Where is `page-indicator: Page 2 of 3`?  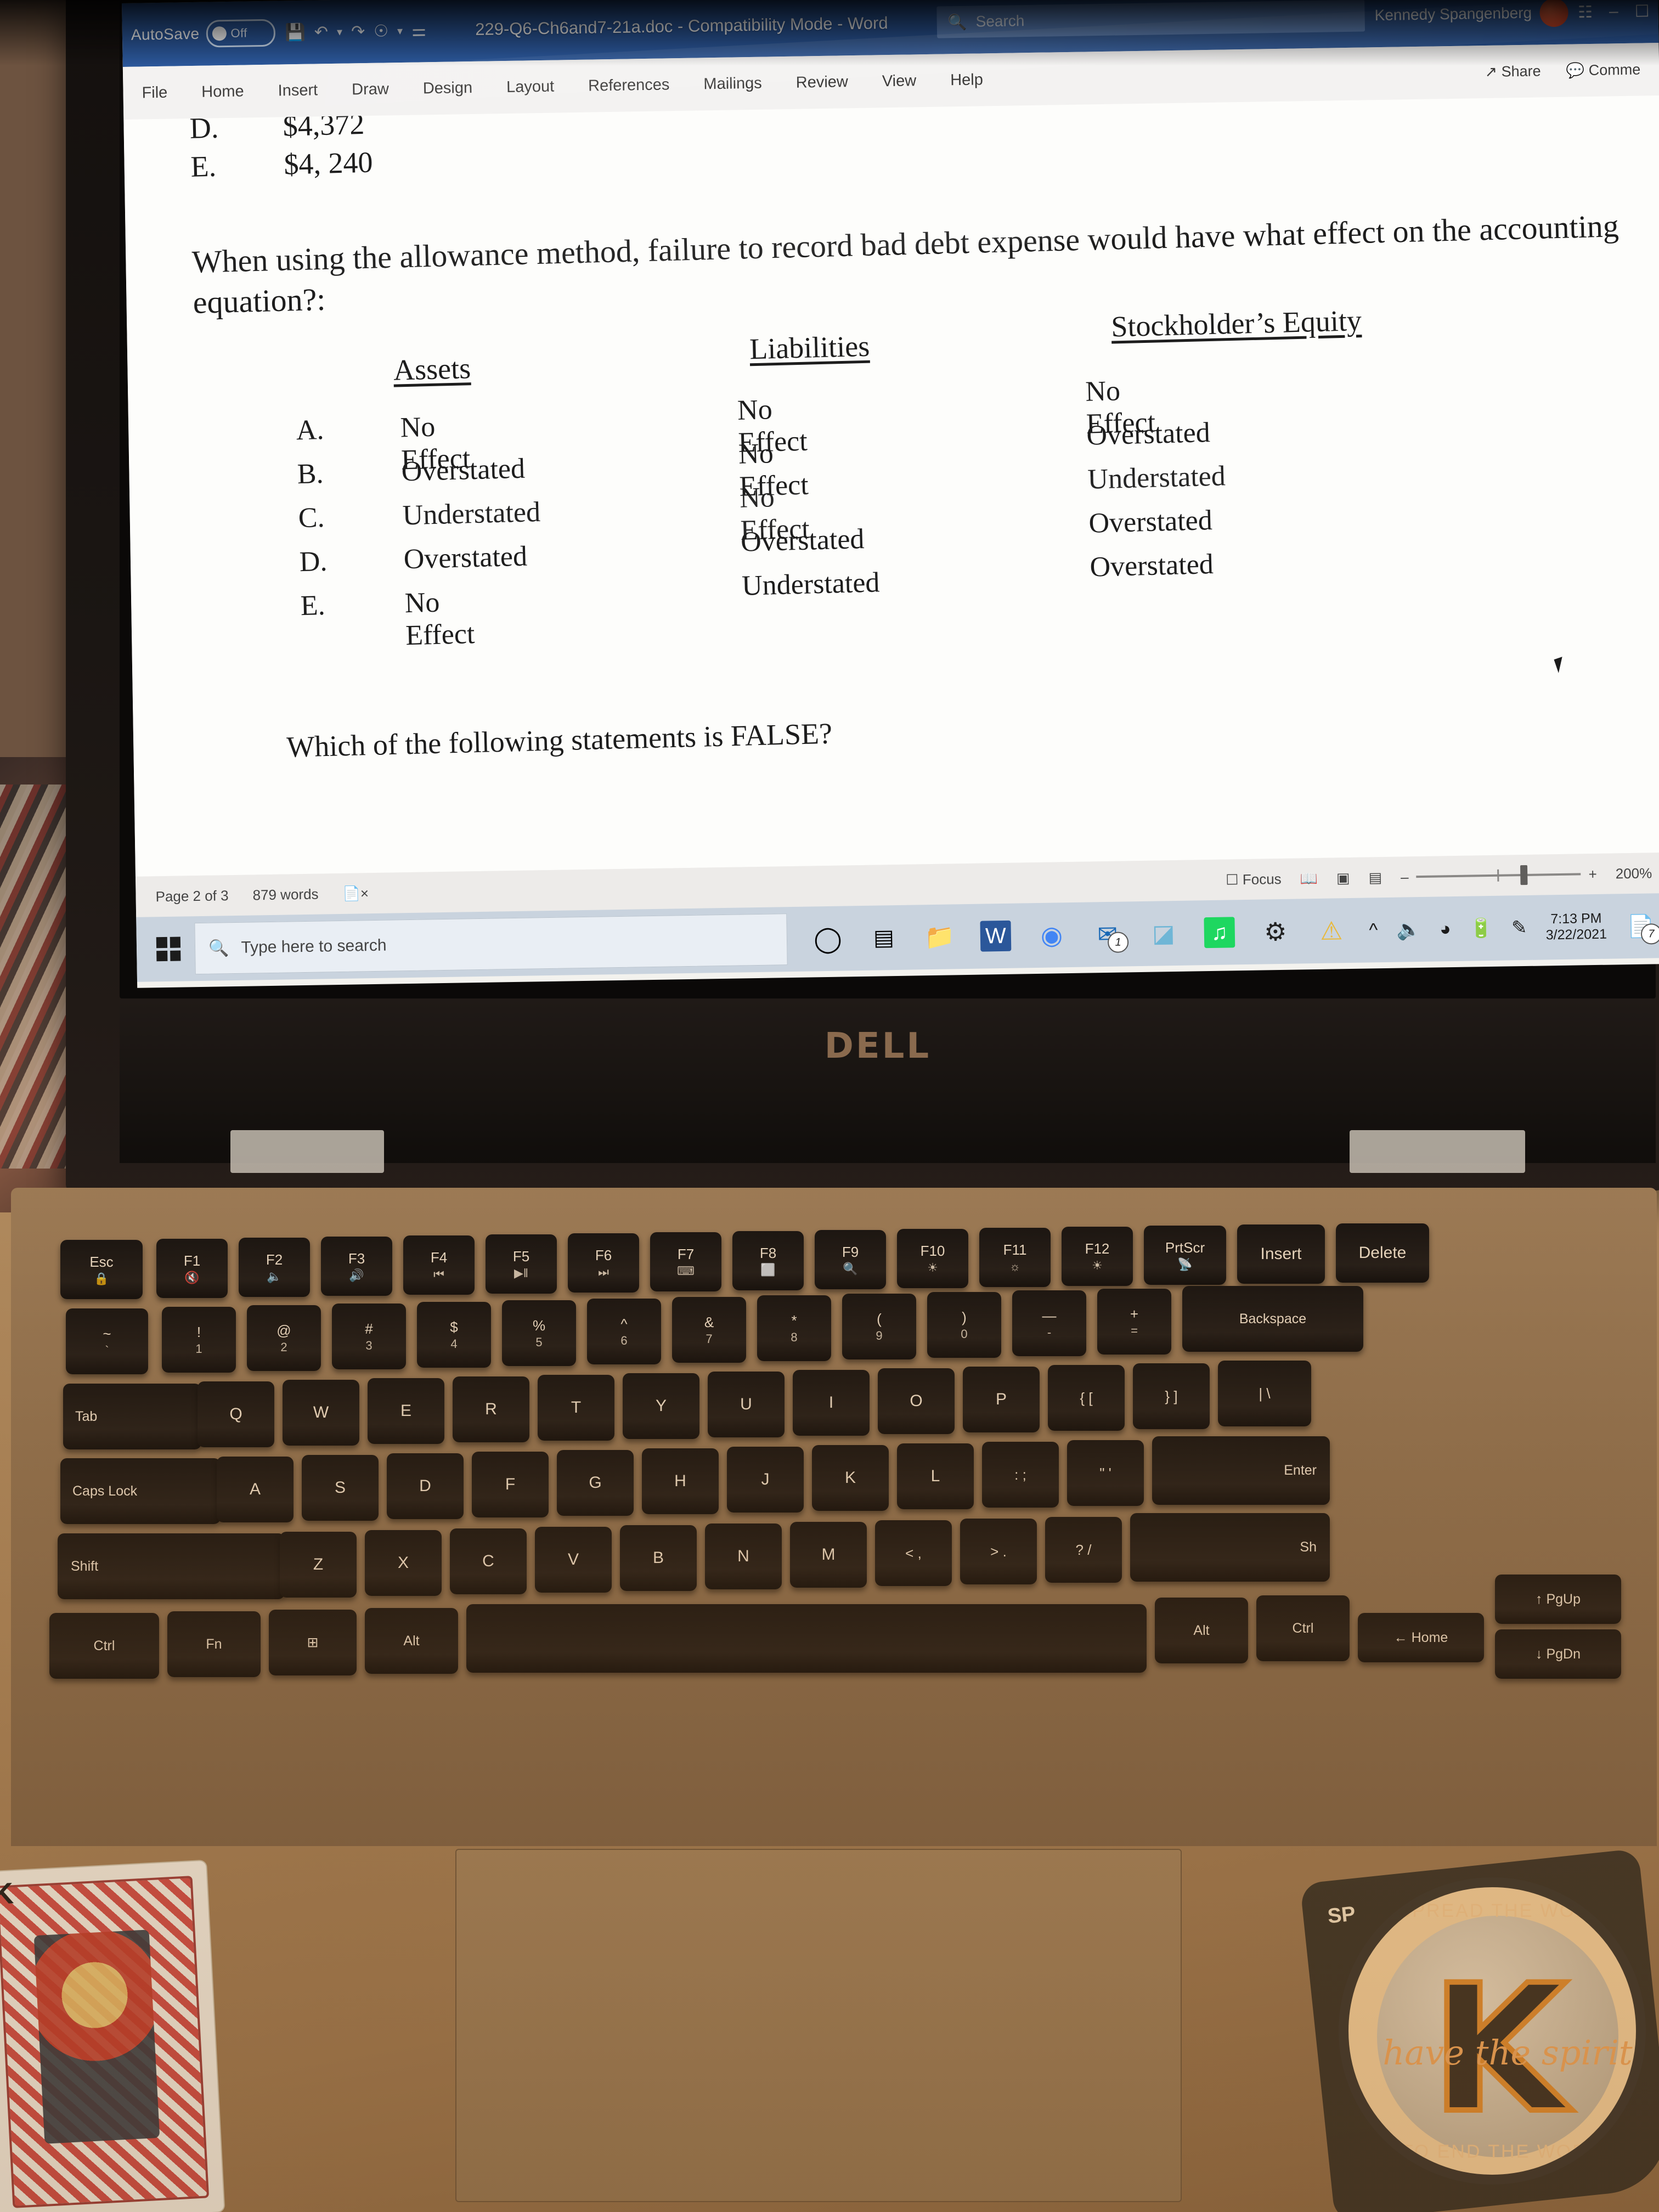
page-indicator: Page 2 of 3 is located at coordinates (192, 896).